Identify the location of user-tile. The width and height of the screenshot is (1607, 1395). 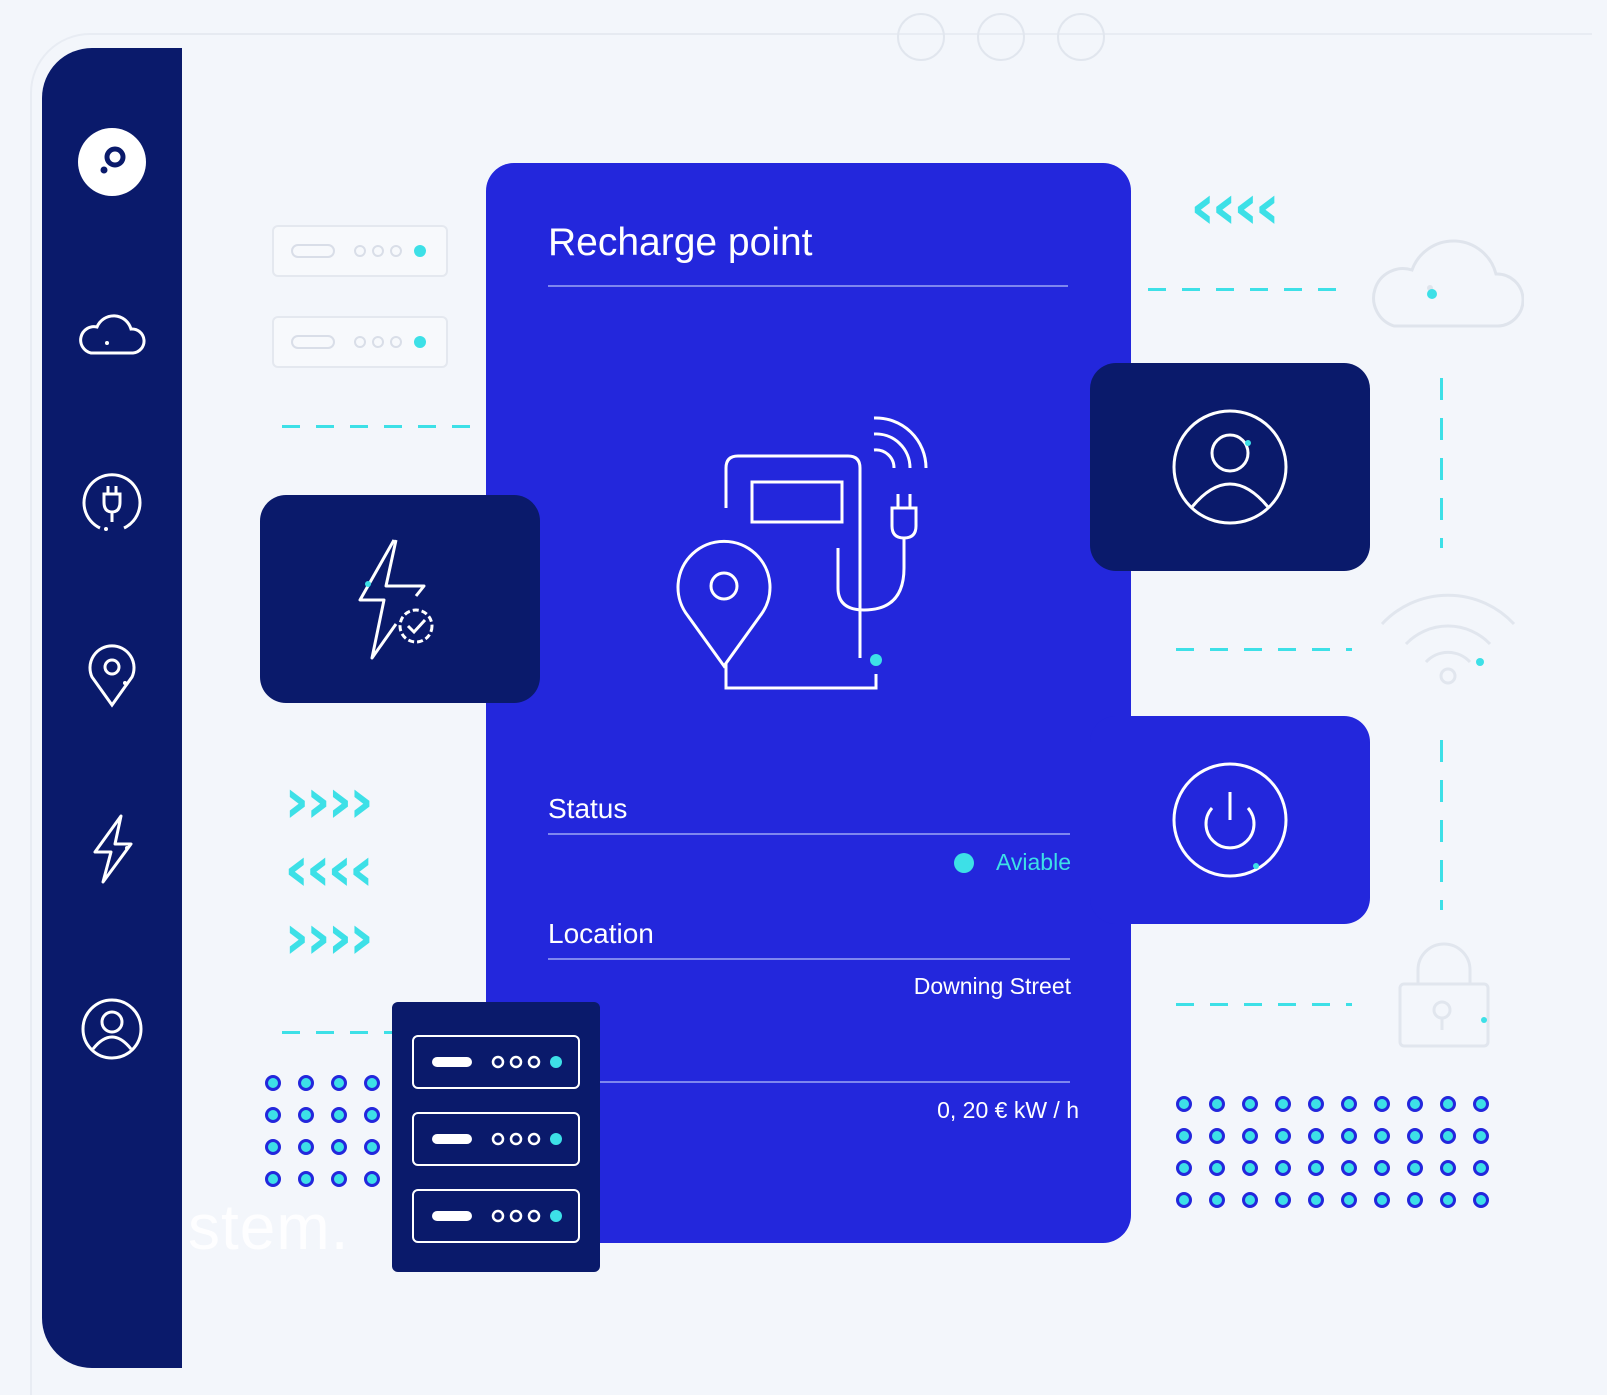
(1230, 467).